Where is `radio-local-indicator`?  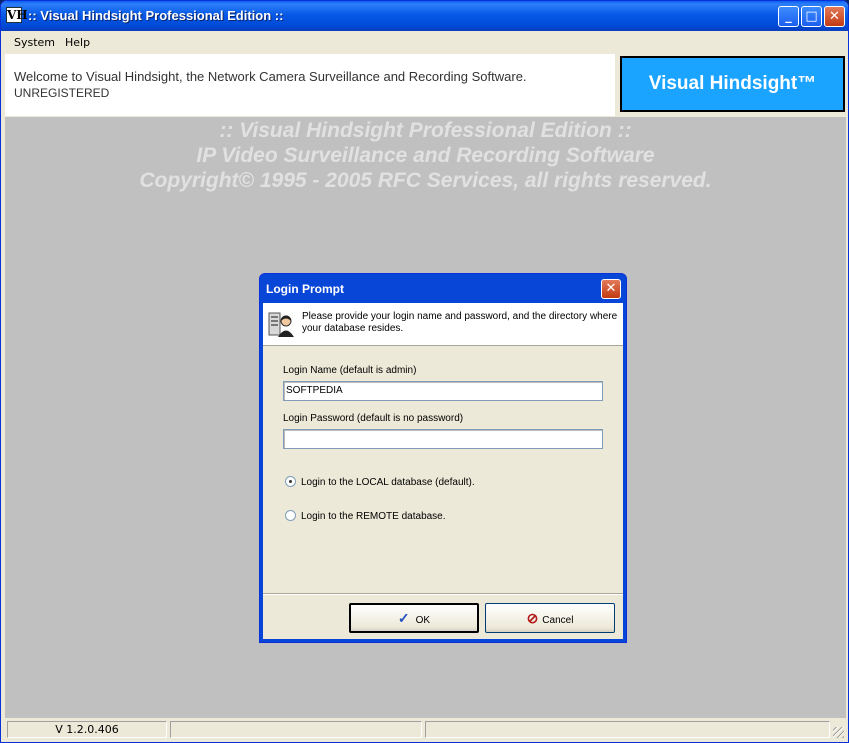 radio-local-indicator is located at coordinates (290, 481).